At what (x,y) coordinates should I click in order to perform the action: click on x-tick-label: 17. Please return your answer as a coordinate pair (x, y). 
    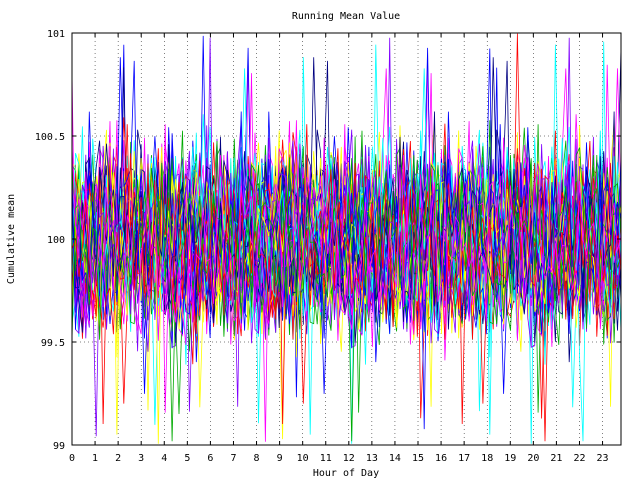
    Looking at the image, I should click on (464, 458).